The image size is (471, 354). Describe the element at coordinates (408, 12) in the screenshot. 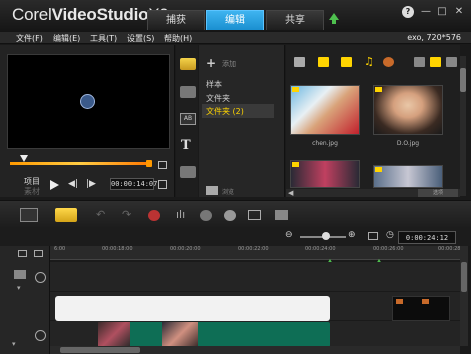

I see `help-icon: ?` at that location.